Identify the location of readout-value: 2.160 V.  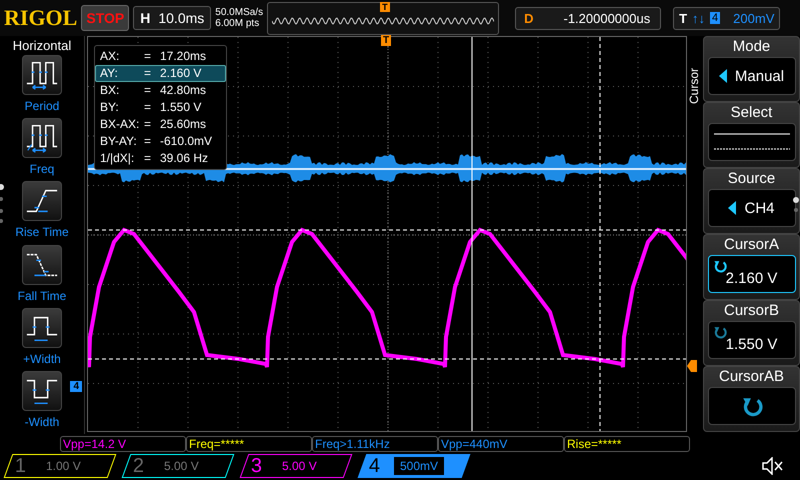
(181, 73).